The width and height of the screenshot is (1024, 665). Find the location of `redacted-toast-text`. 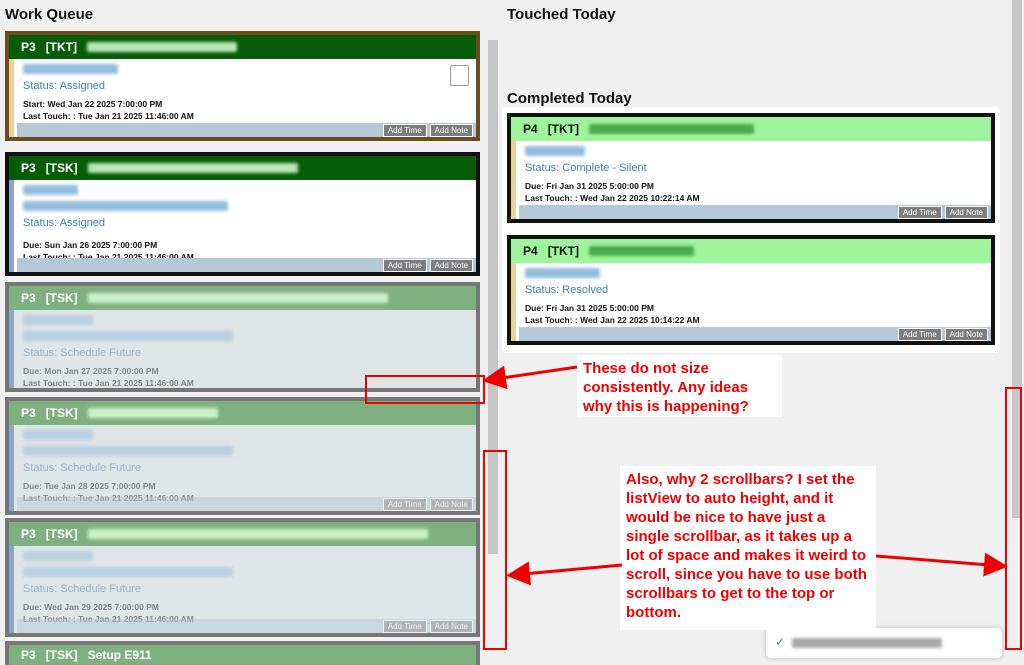

redacted-toast-text is located at coordinates (867, 643).